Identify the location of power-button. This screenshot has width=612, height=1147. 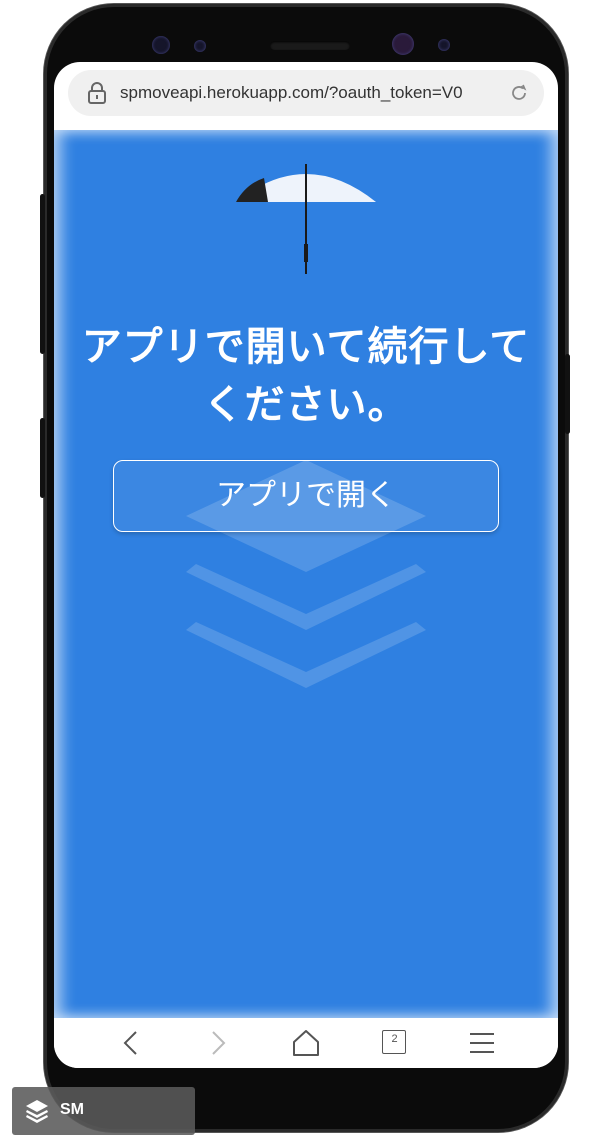
(567, 394).